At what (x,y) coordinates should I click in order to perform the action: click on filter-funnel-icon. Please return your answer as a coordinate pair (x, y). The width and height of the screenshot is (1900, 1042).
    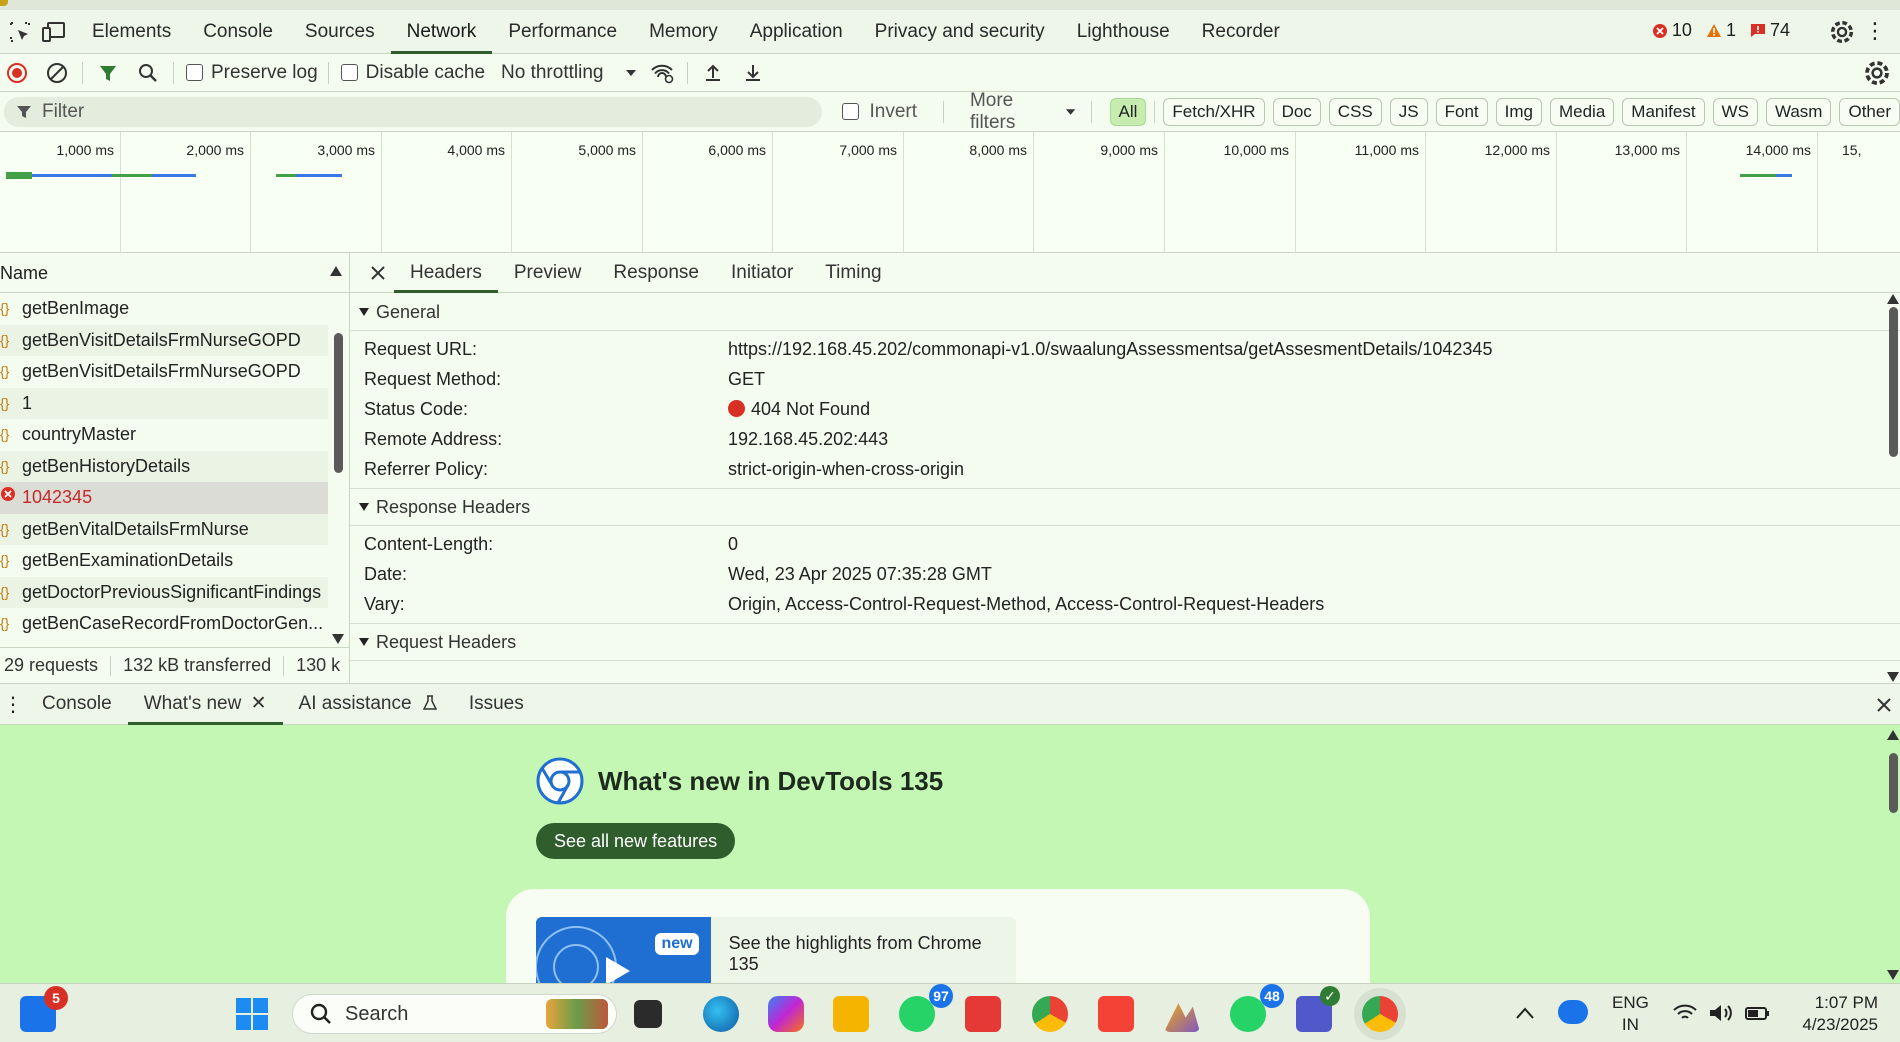
    Looking at the image, I should click on (108, 73).